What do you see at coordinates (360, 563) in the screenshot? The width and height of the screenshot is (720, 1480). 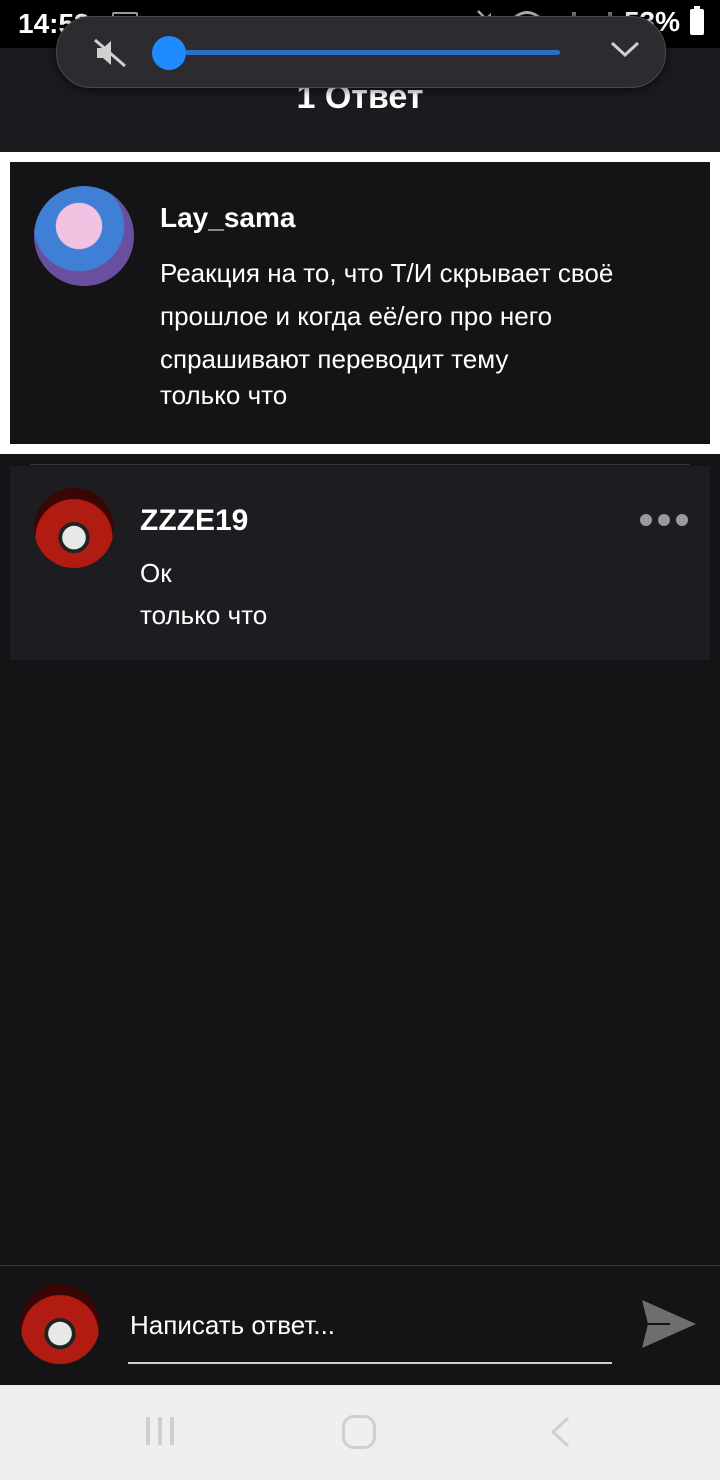 I see `reply-item: ZZZE19 Ок только что` at bounding box center [360, 563].